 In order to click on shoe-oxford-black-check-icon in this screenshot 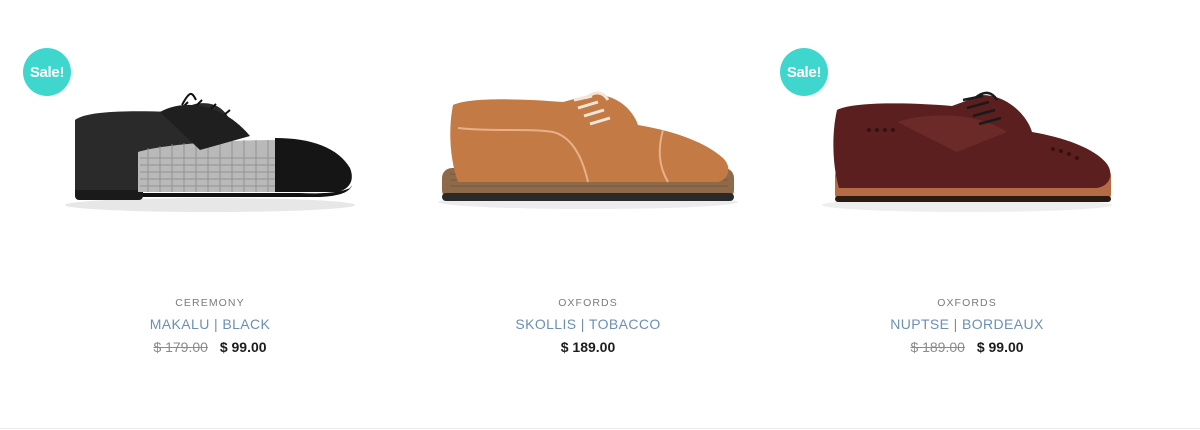, I will do `click(210, 152)`.